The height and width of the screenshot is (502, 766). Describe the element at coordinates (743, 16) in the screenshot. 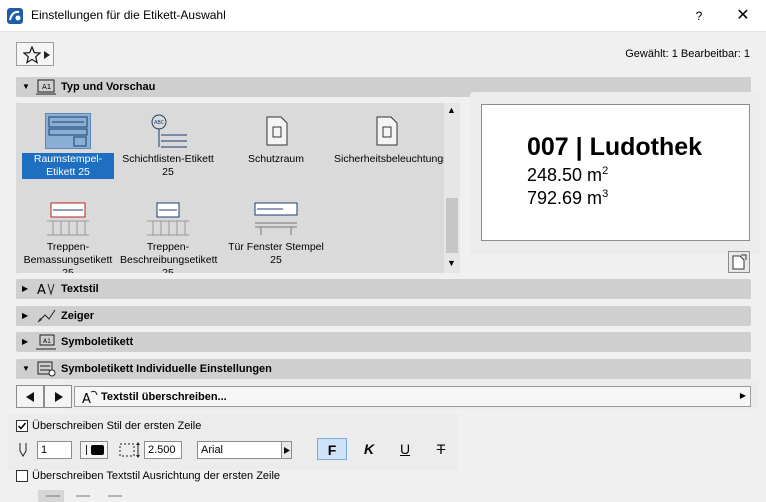

I see `close-button: ✕` at that location.